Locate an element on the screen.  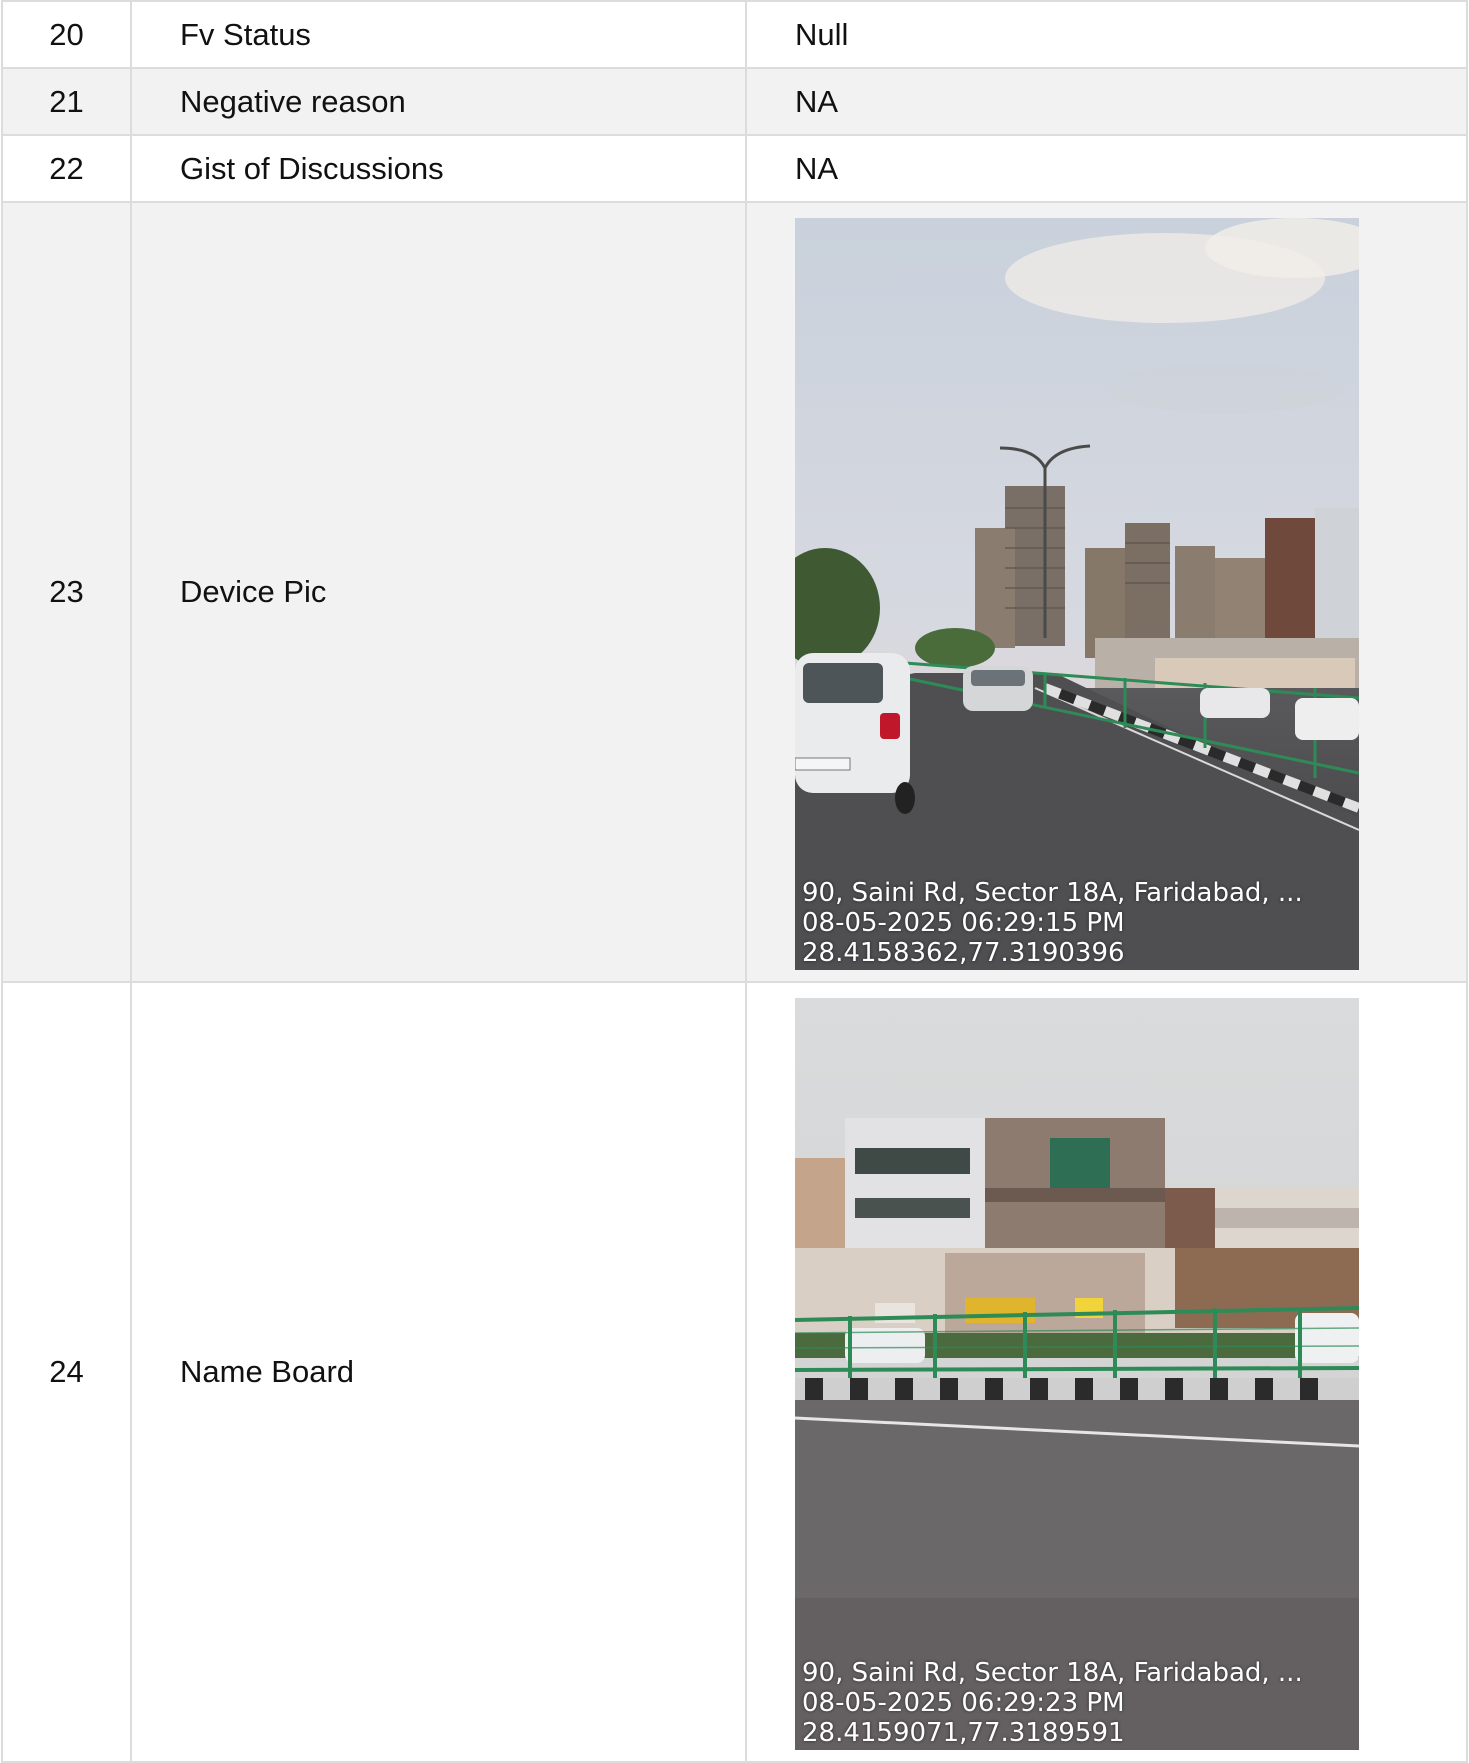
row-number: 24 is located at coordinates (66, 1372).